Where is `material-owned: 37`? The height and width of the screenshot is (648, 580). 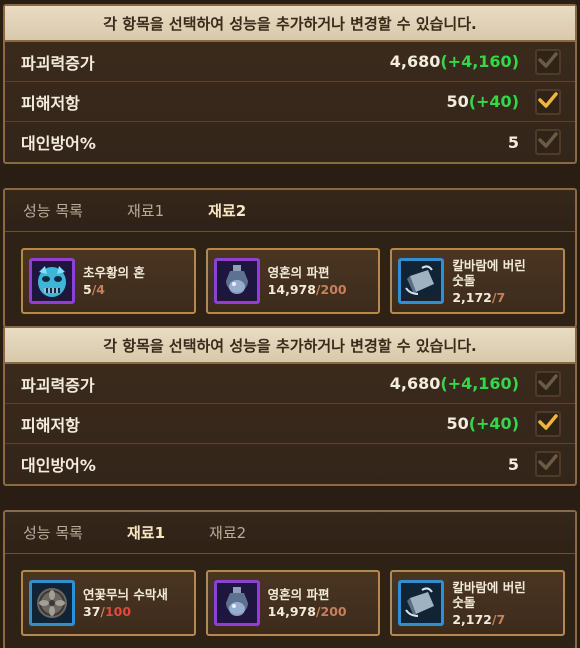 material-owned: 37 is located at coordinates (92, 611).